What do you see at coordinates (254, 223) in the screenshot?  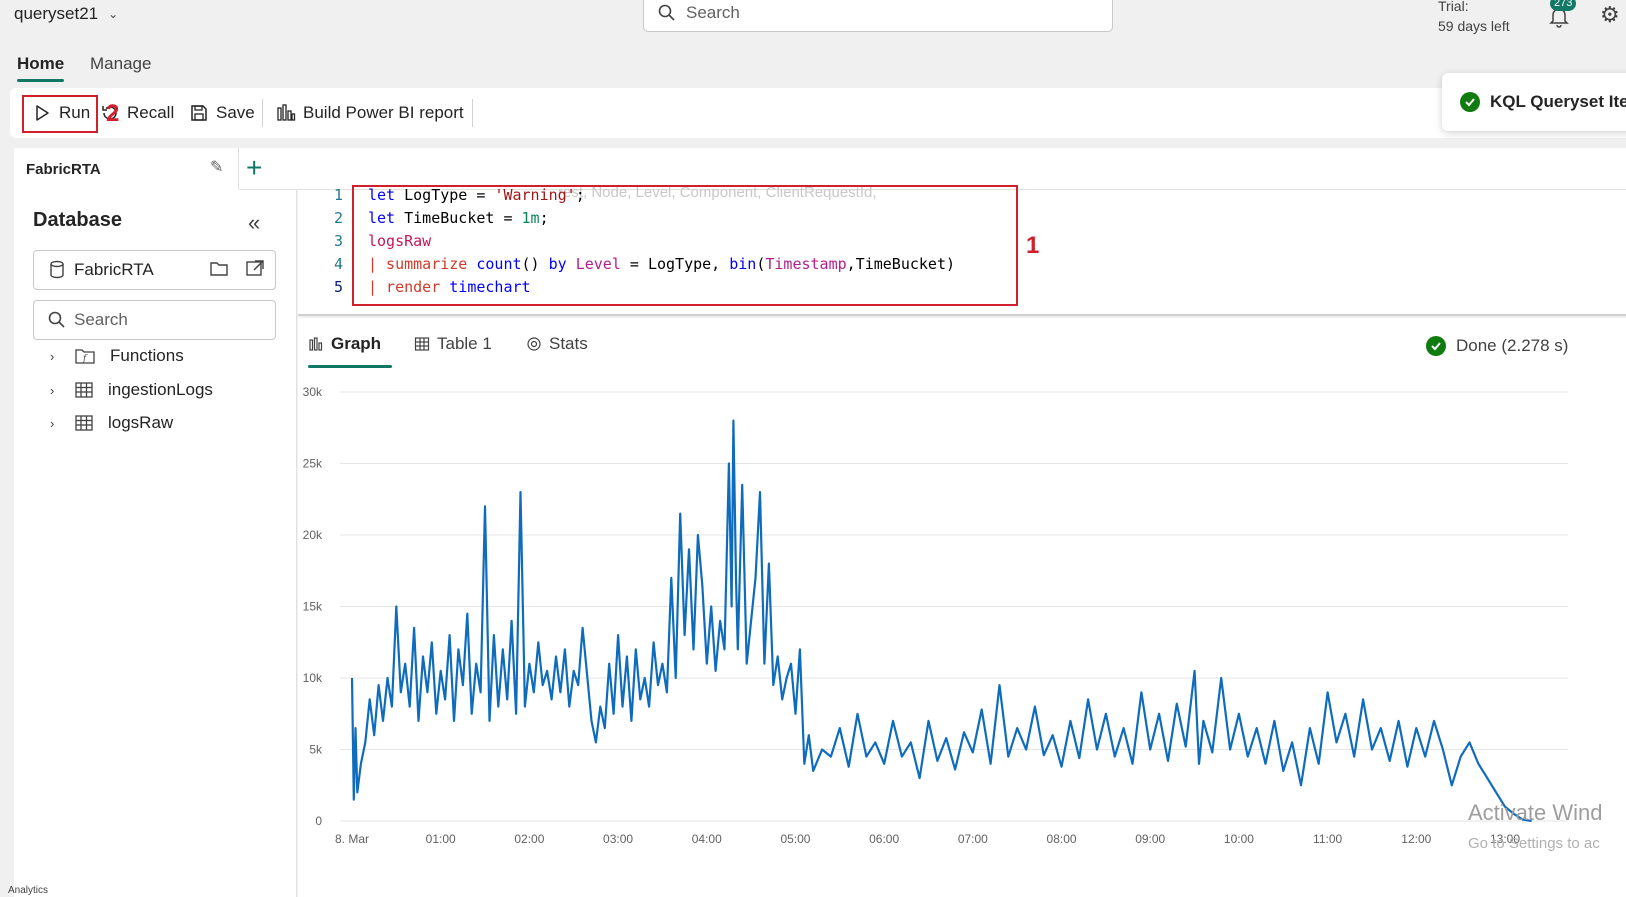 I see `collapse-double-chevron-icon: «` at bounding box center [254, 223].